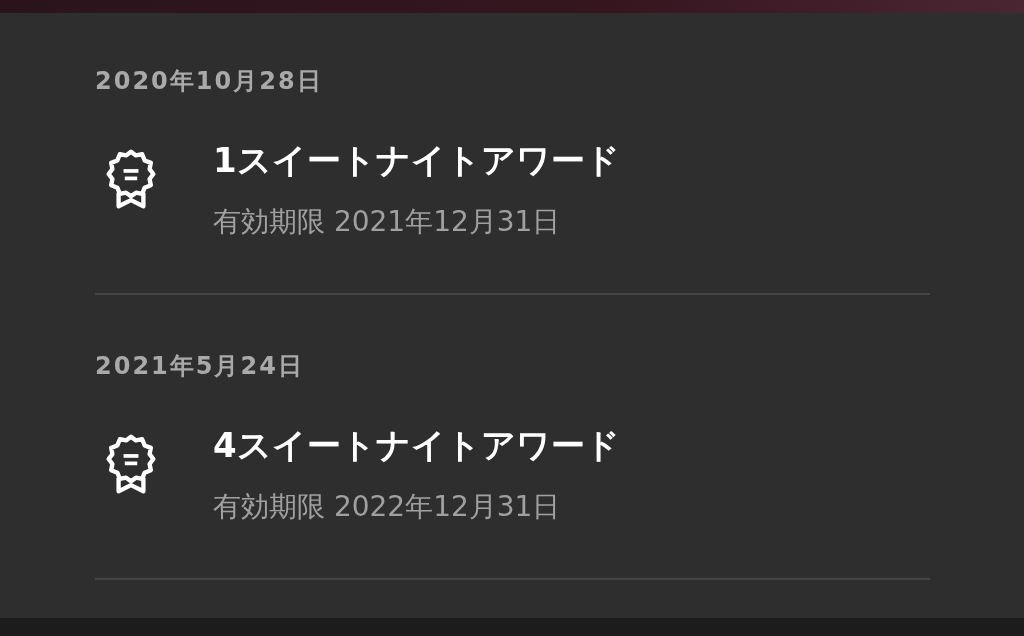 The height and width of the screenshot is (636, 1024). What do you see at coordinates (387, 507) in the screenshot?
I see `expiry-date: 有効期限 2022年12月31日` at bounding box center [387, 507].